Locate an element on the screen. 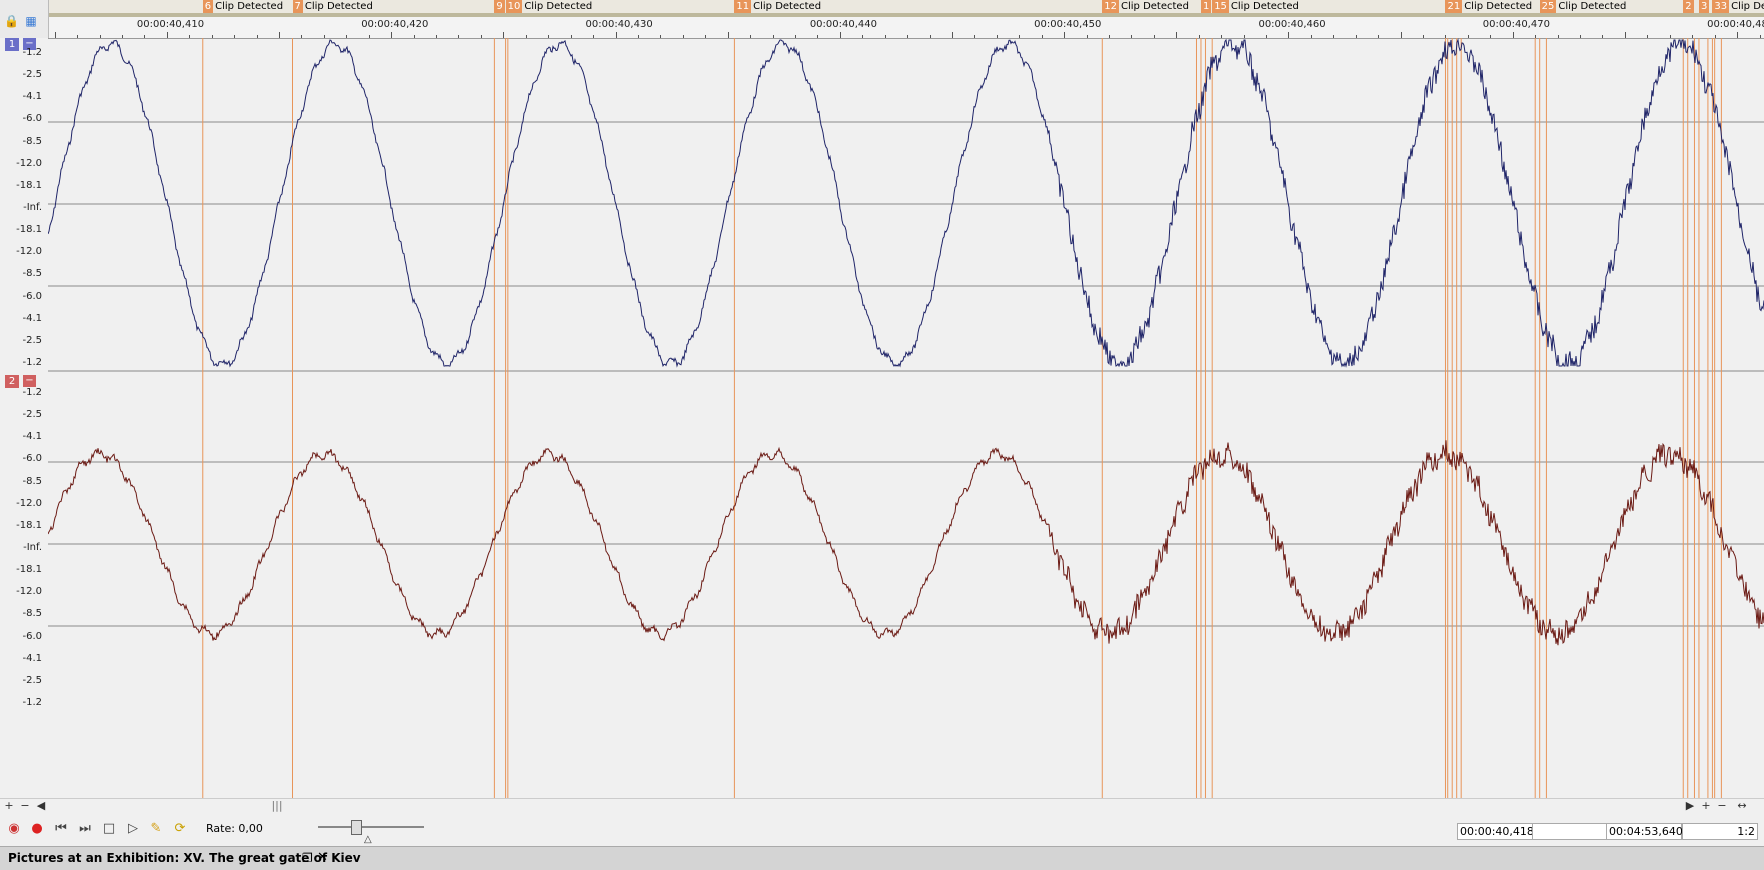  marker-flag: 9 is located at coordinates (499, 6).